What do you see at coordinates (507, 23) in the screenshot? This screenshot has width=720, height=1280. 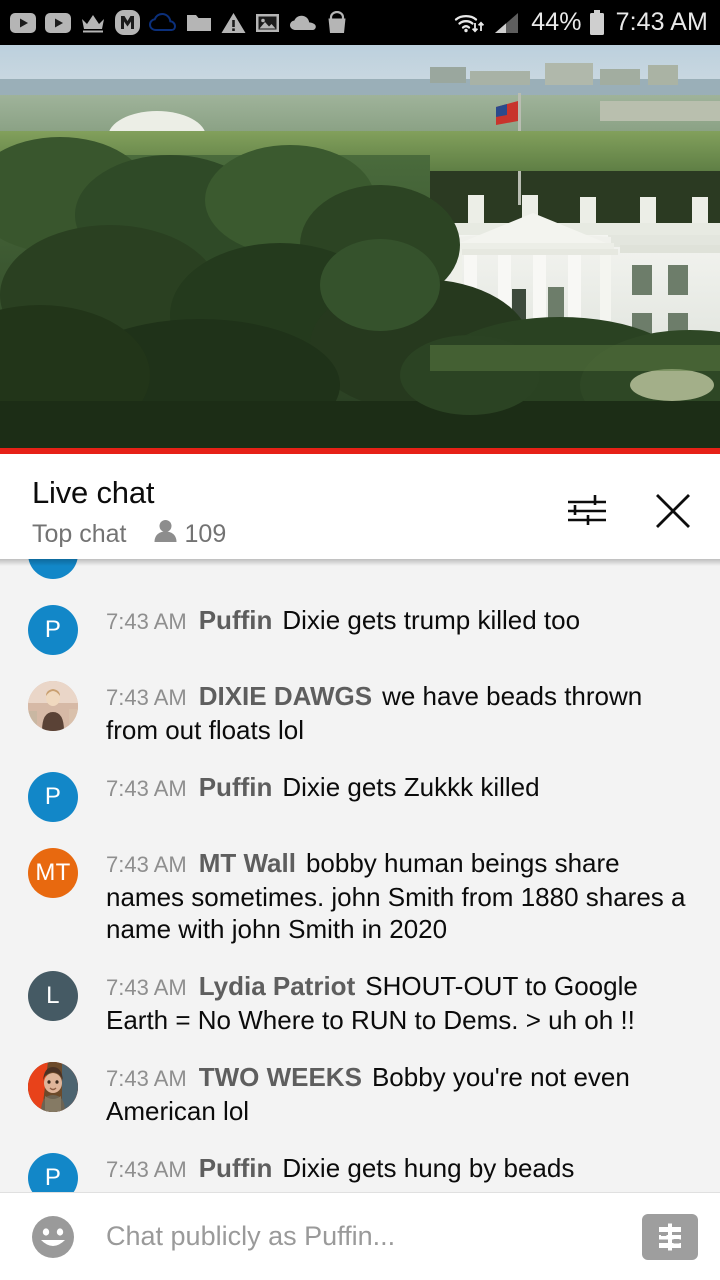 I see `signal-bars-icon` at bounding box center [507, 23].